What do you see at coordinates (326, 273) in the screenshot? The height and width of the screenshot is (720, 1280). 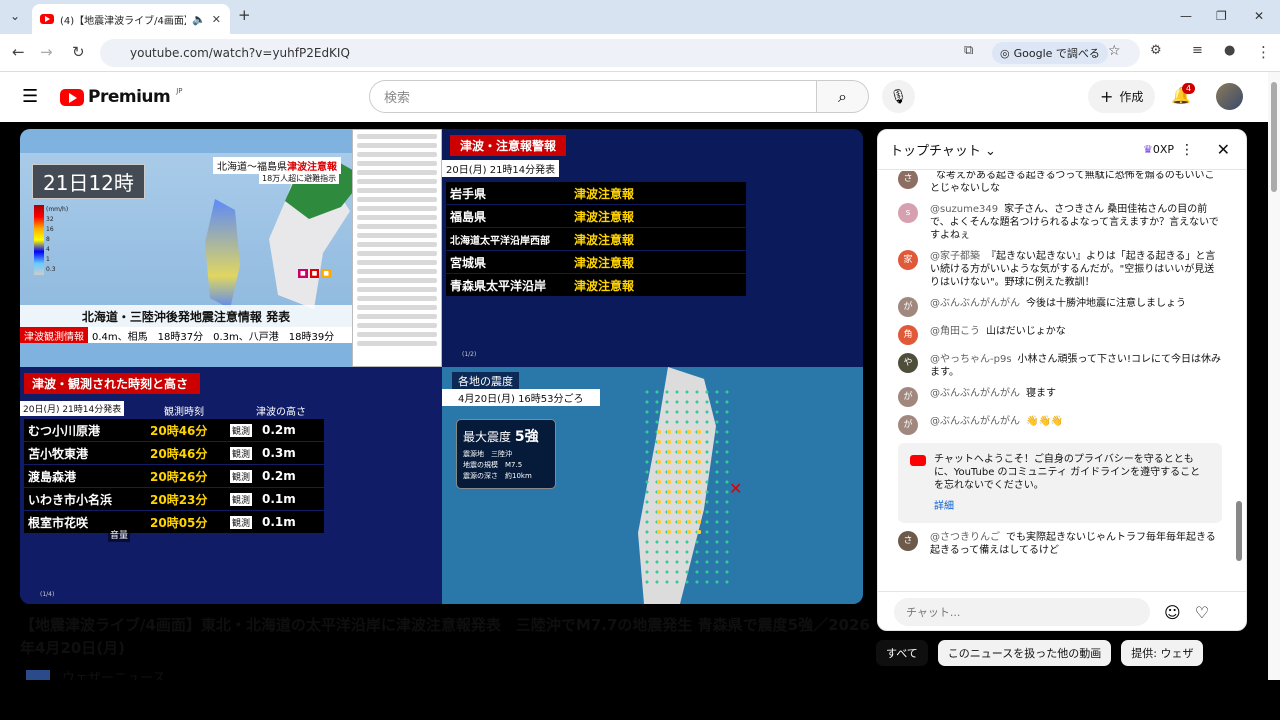 I see `legend-swatch: ■` at bounding box center [326, 273].